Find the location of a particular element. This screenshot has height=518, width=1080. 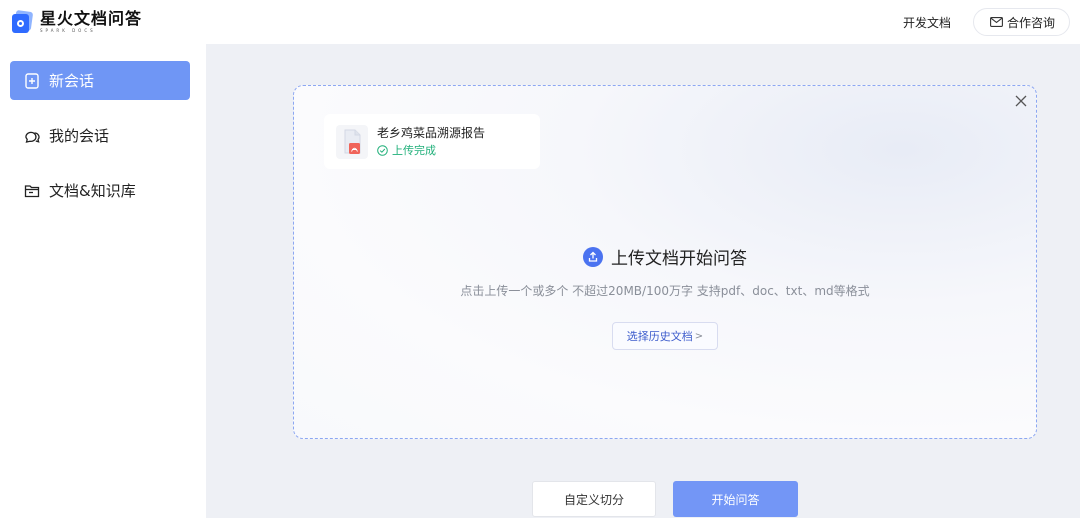

uploaded-file-card: 老乡鸡菜品溯源报告 上传完成 is located at coordinates (432, 141).